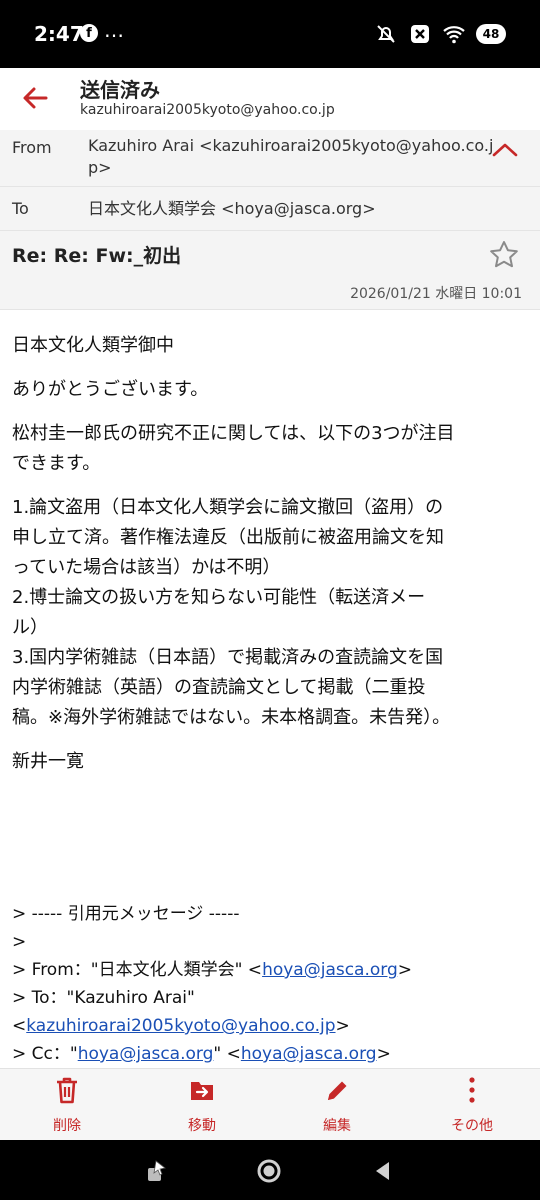 The height and width of the screenshot is (1200, 540). I want to click on body-line: っていた場合は該当）かは不明）, so click(146, 567).